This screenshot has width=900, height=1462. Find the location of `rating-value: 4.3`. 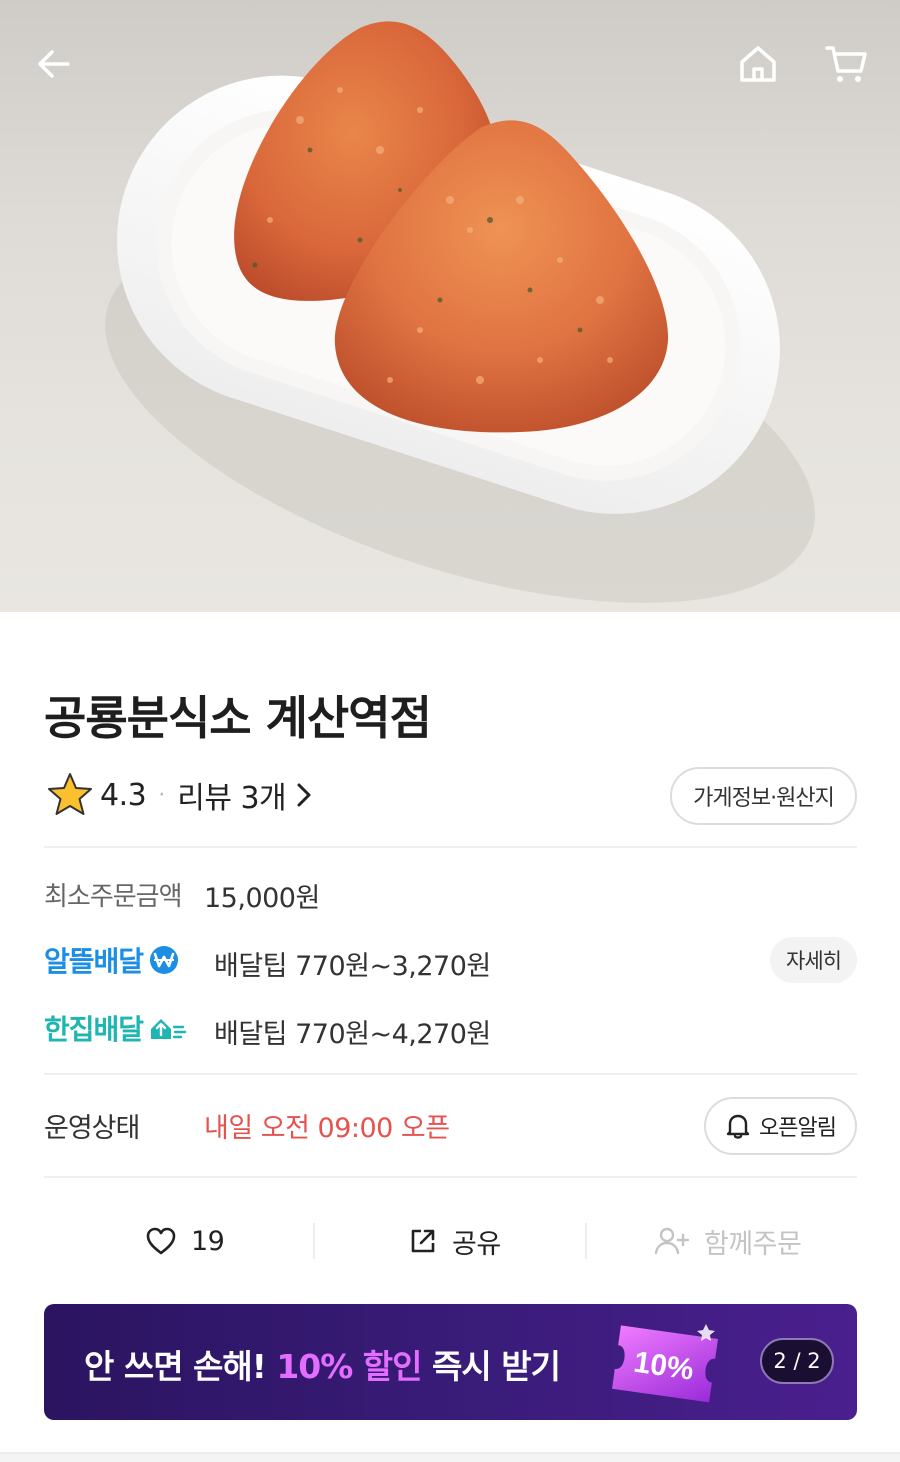

rating-value: 4.3 is located at coordinates (123, 795).